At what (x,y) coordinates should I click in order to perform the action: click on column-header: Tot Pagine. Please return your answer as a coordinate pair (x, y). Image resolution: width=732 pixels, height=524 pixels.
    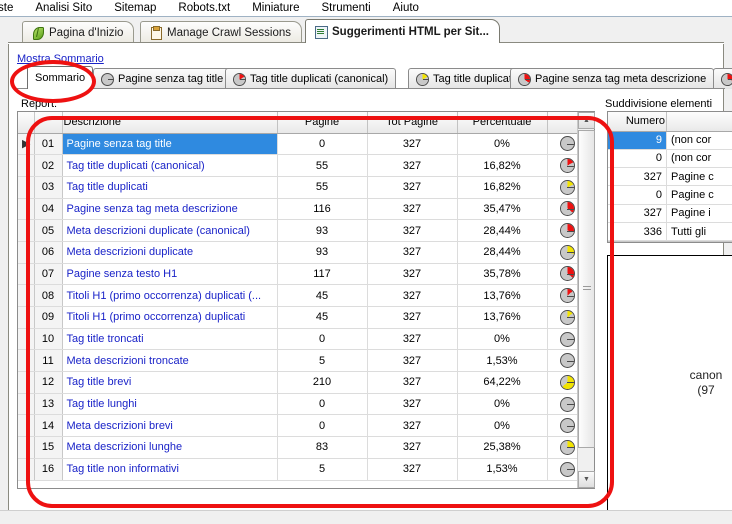
    Looking at the image, I should click on (412, 123).